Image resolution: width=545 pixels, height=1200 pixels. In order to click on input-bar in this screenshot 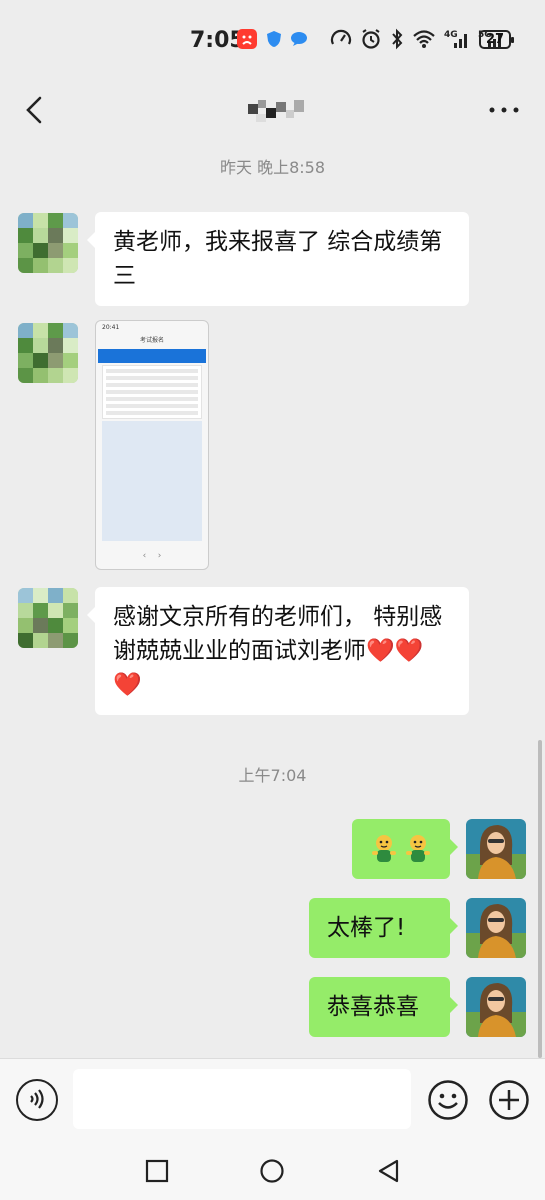, I will do `click(272, 1100)`.